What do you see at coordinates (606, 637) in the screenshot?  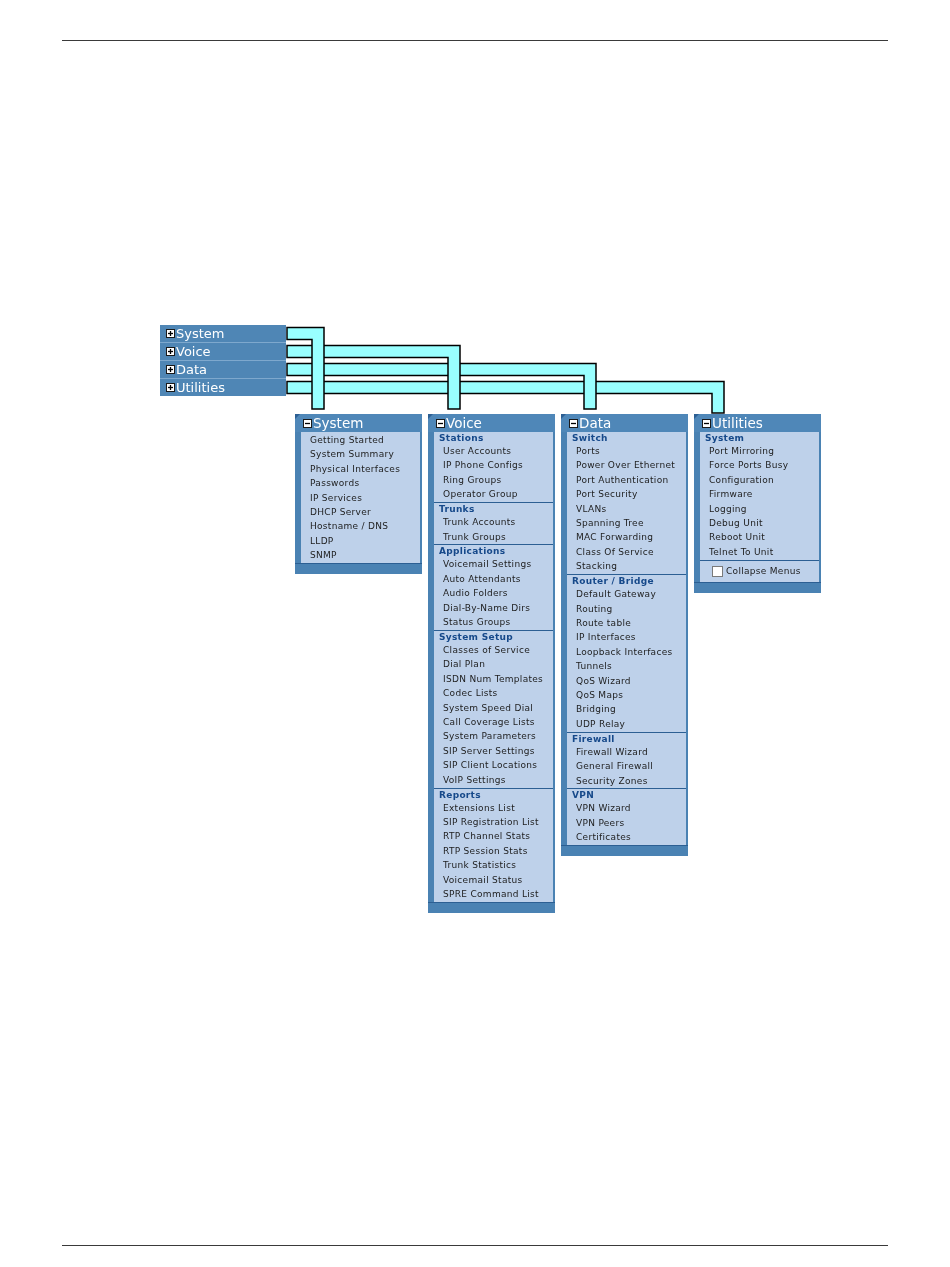 I see `menu-link: IP Interfaces` at bounding box center [606, 637].